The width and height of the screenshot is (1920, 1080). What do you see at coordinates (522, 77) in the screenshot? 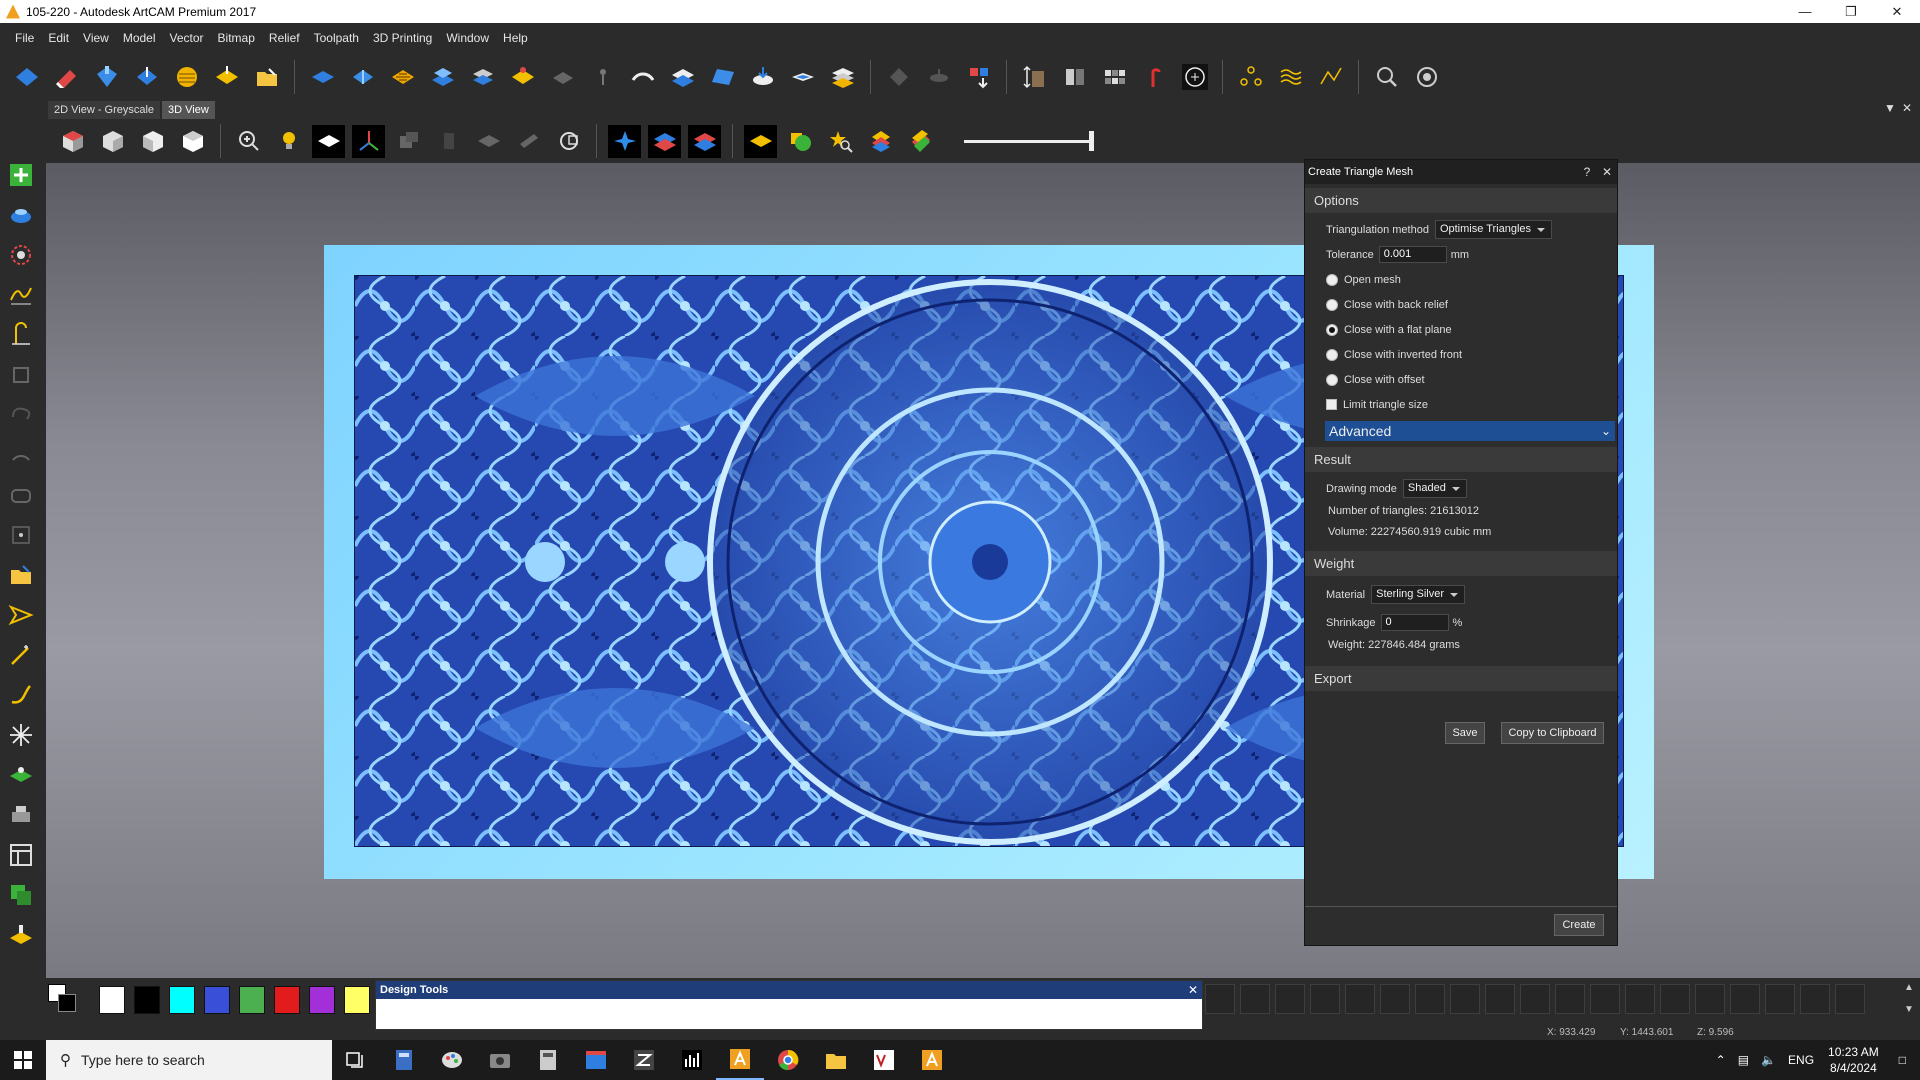
I see `yellow-relief-icon` at bounding box center [522, 77].